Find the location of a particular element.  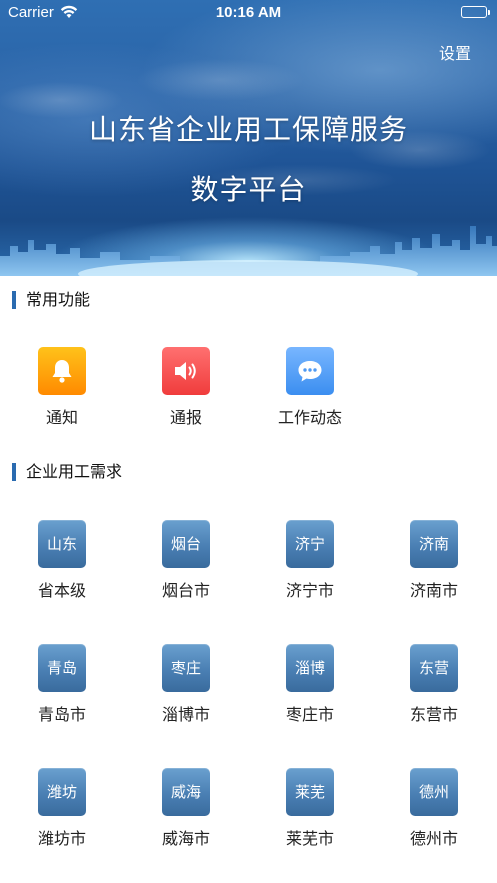

city-icon: 德州 is located at coordinates (434, 792).